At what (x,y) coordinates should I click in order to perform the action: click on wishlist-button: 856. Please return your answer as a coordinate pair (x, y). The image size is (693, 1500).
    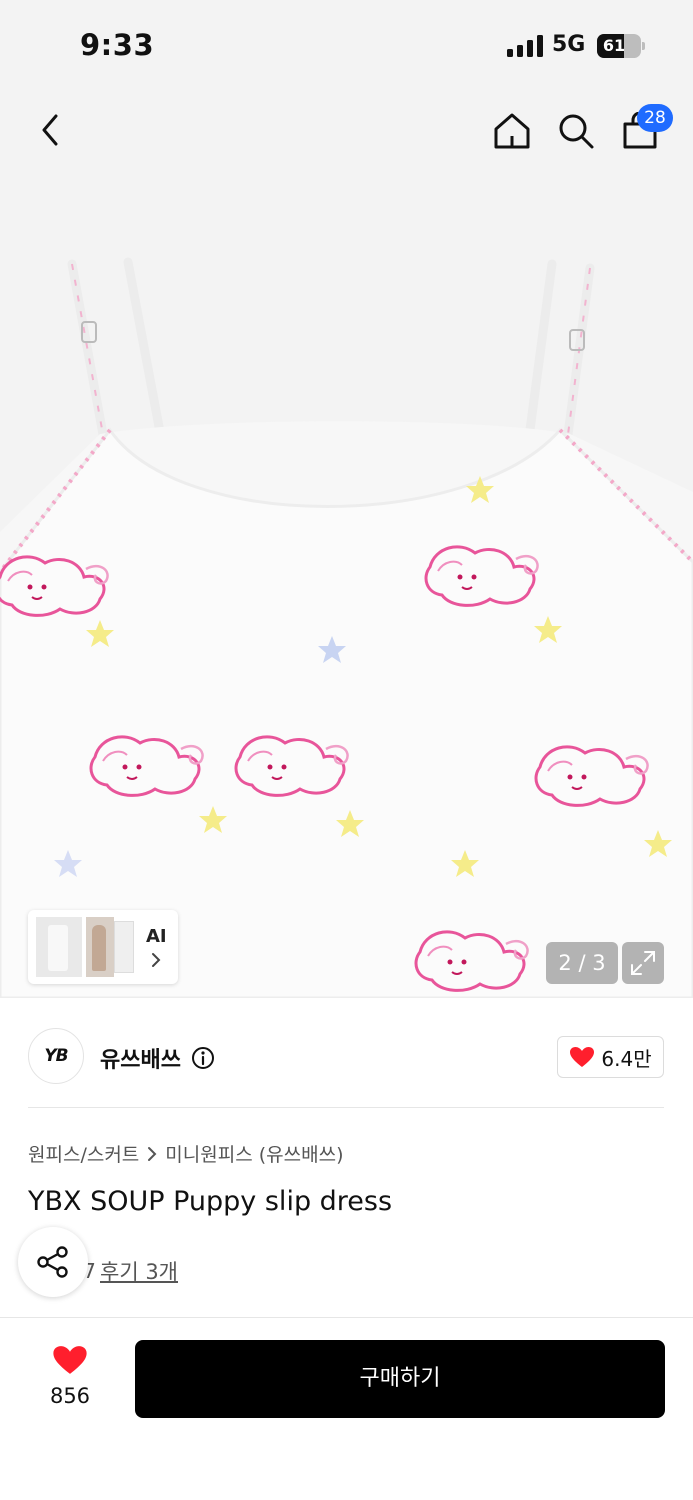
    Looking at the image, I should click on (70, 1379).